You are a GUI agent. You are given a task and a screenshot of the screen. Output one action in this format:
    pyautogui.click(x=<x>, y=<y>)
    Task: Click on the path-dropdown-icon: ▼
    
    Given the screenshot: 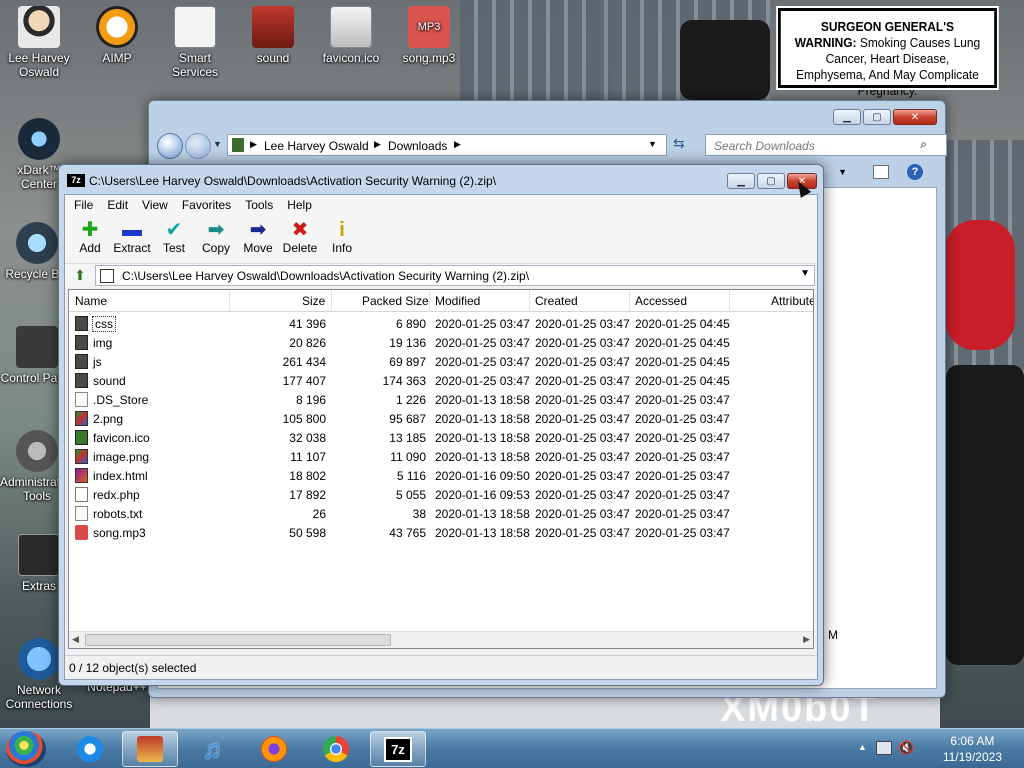 What is the action you would take?
    pyautogui.click(x=805, y=273)
    